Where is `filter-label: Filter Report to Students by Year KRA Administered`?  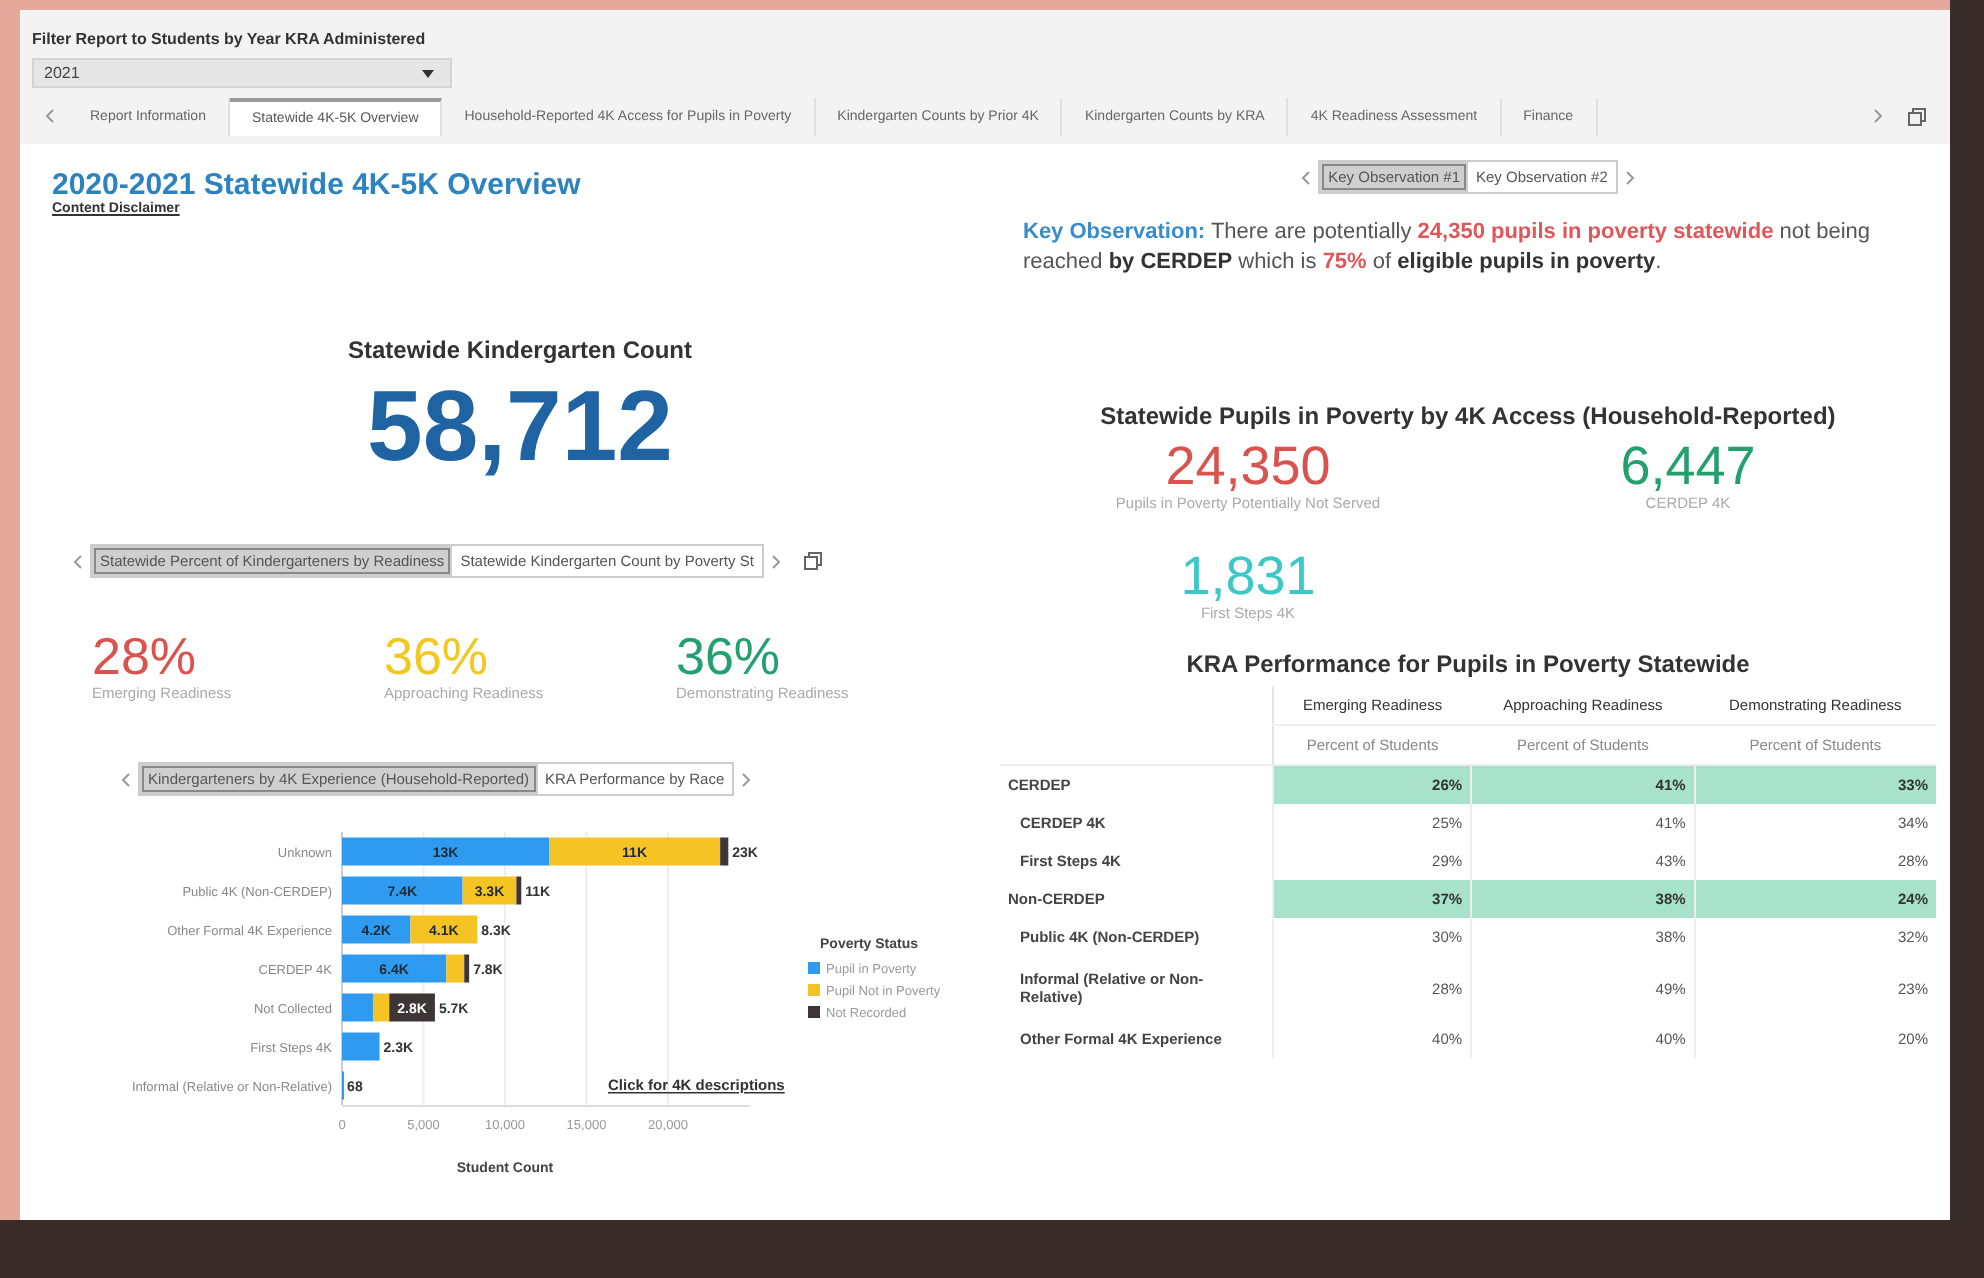 filter-label: Filter Report to Students by Year KRA Administered is located at coordinates (230, 39).